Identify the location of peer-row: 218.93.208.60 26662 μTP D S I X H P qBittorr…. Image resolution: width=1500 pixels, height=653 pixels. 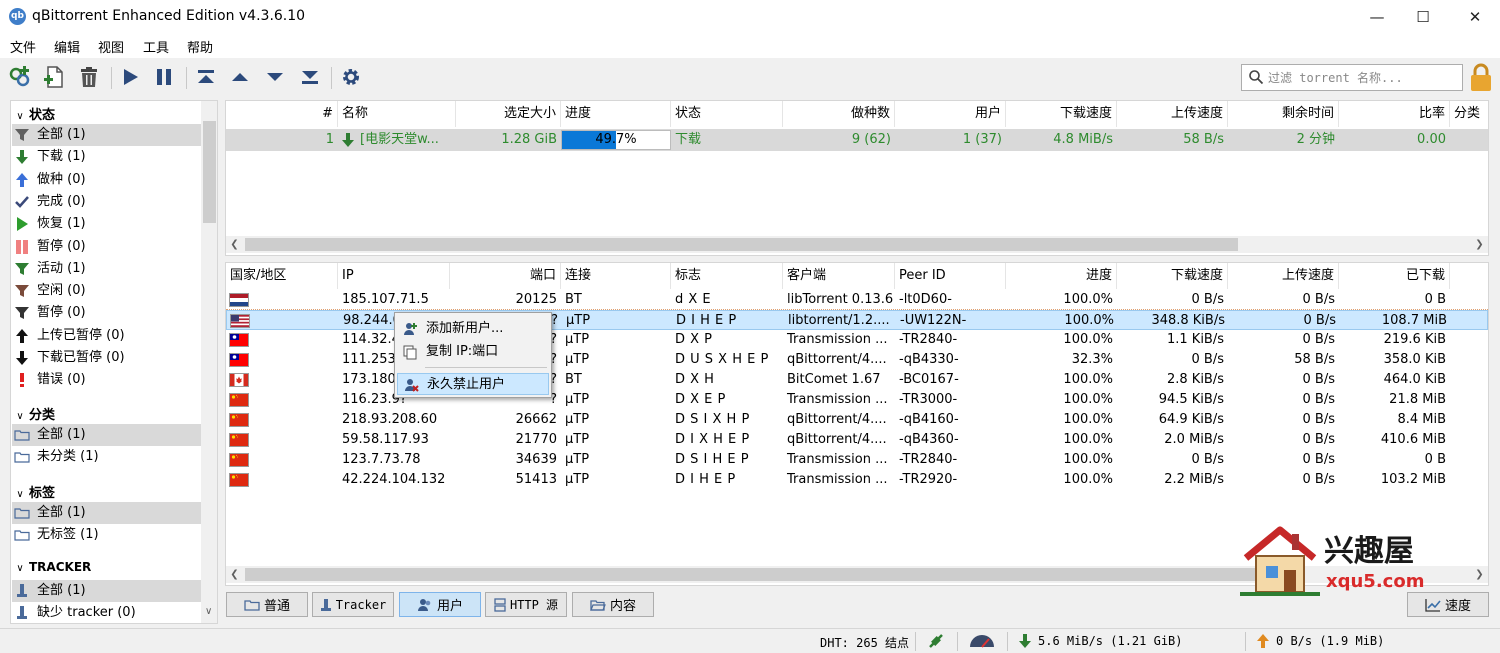
(857, 420).